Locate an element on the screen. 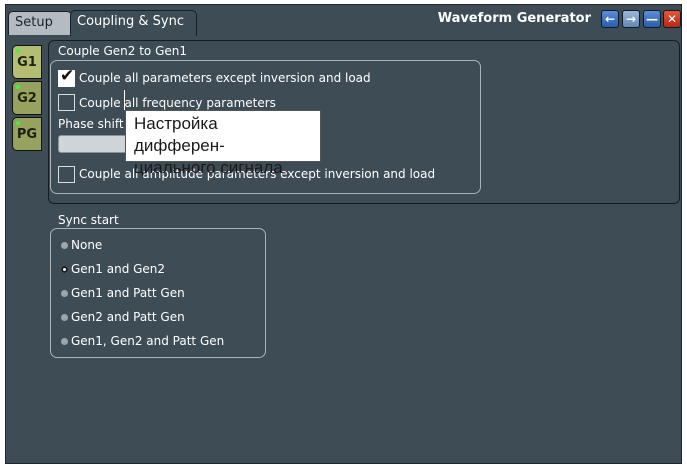 The width and height of the screenshot is (687, 468). sync-option-label: Gen1 and Gen2 is located at coordinates (118, 269).